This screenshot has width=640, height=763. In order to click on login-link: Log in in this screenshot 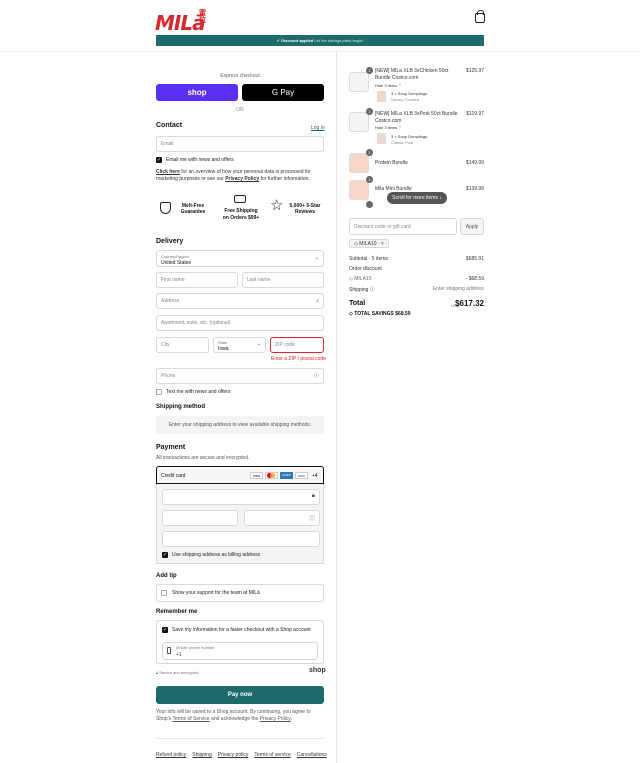, I will do `click(318, 128)`.